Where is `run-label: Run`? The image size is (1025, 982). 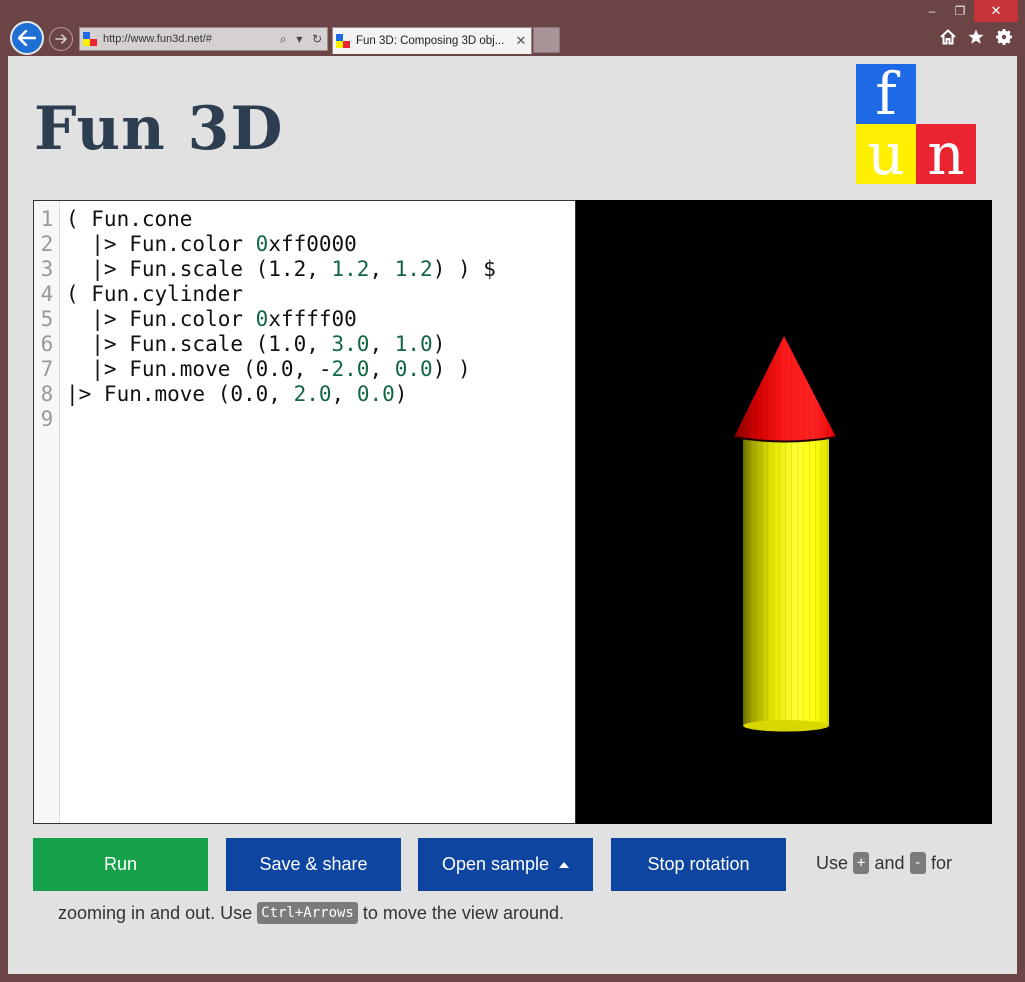 run-label: Run is located at coordinates (120, 864).